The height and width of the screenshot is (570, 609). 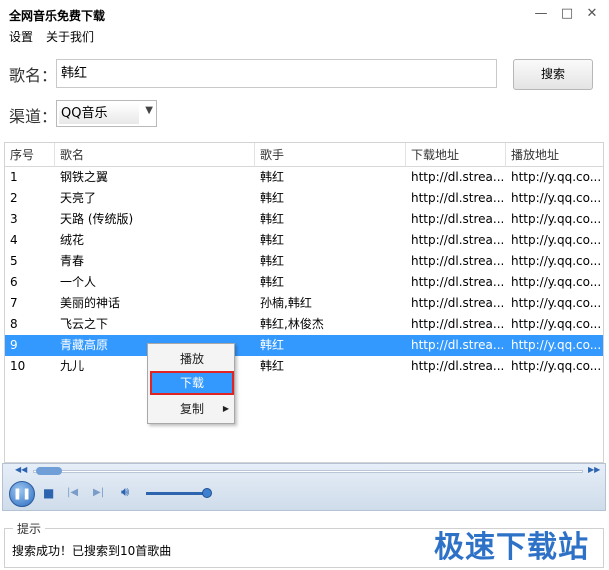 I want to click on seek-bar, so click(x=308, y=471).